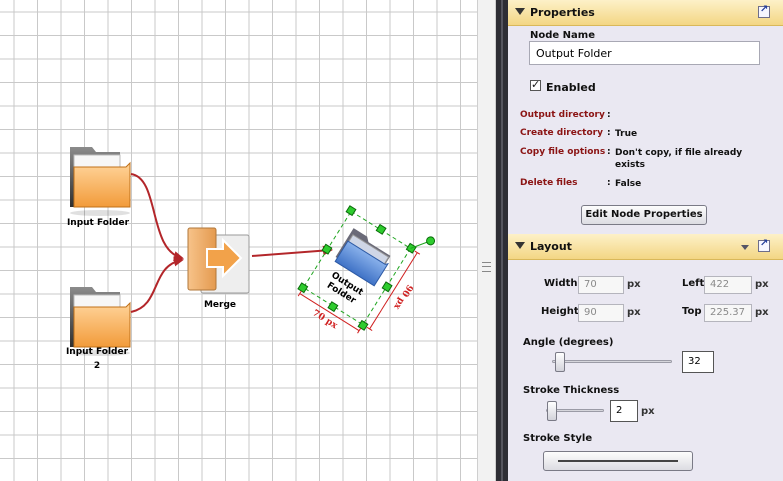 The height and width of the screenshot is (481, 783). What do you see at coordinates (634, 312) in the screenshot?
I see `height-unit: px` at bounding box center [634, 312].